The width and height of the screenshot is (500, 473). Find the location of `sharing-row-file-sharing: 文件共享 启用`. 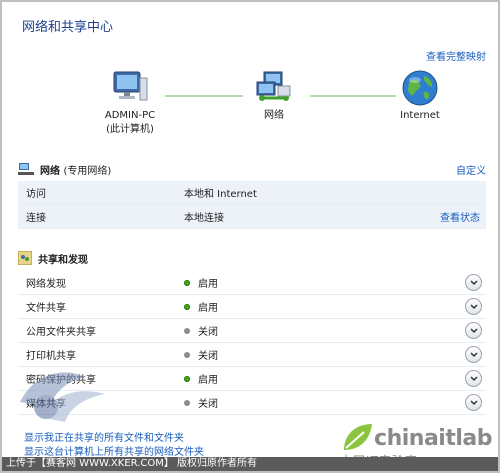

sharing-row-file-sharing: 文件共享 启用 is located at coordinates (252, 307).